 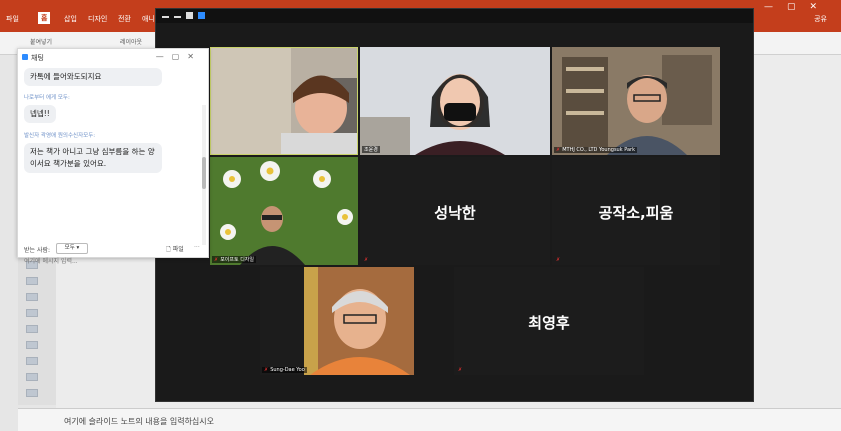 What do you see at coordinates (287, 370) in the screenshot?
I see `participant-name-text: Sung-Dae Yoo` at bounding box center [287, 370].